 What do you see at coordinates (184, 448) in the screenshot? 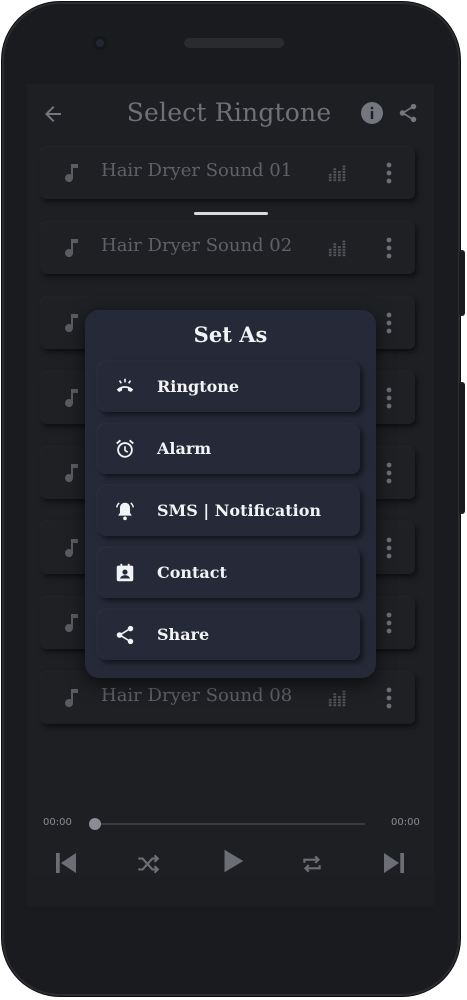
I see `option-label: Alarm` at bounding box center [184, 448].